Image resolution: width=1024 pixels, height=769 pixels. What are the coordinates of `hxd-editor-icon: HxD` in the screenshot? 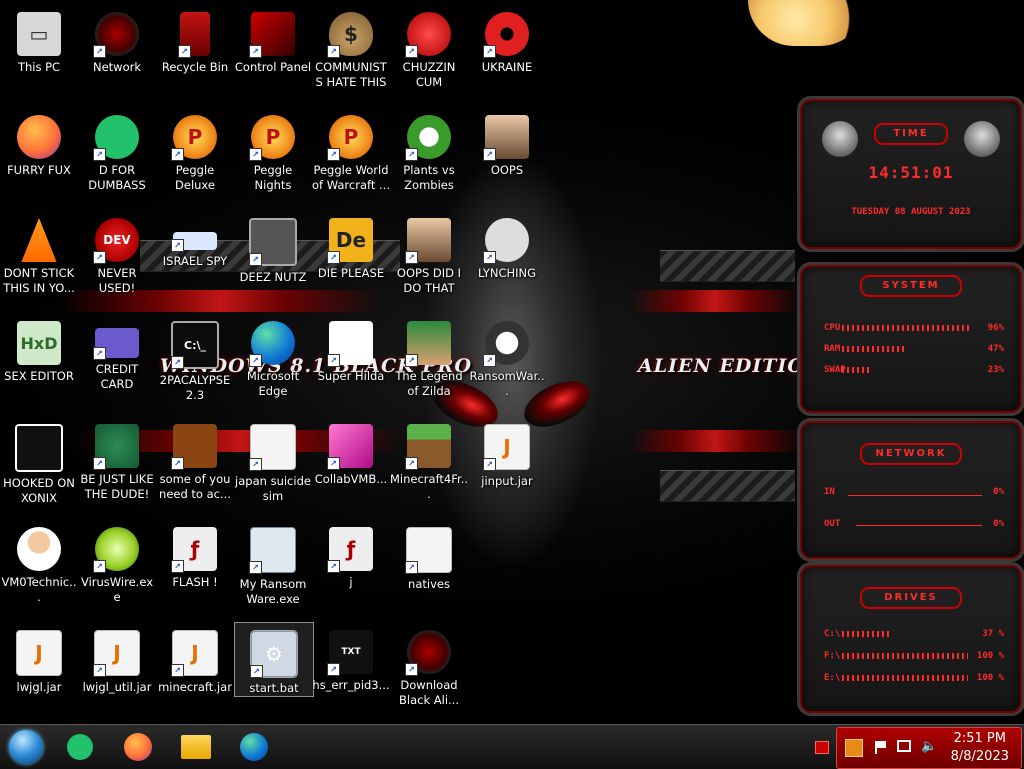 It's located at (39, 343).